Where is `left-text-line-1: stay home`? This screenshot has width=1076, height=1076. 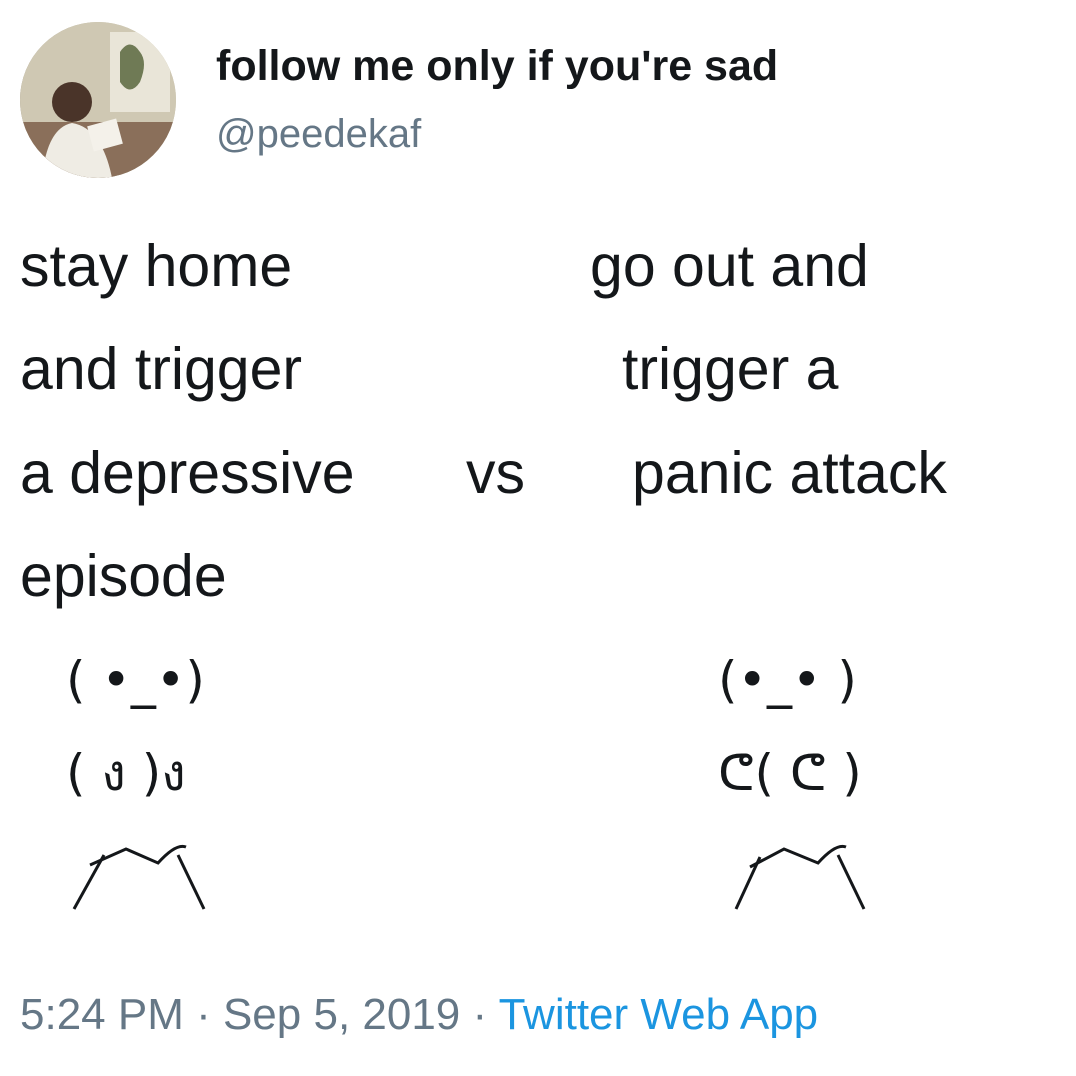
left-text-line-1: stay home is located at coordinates (156, 266).